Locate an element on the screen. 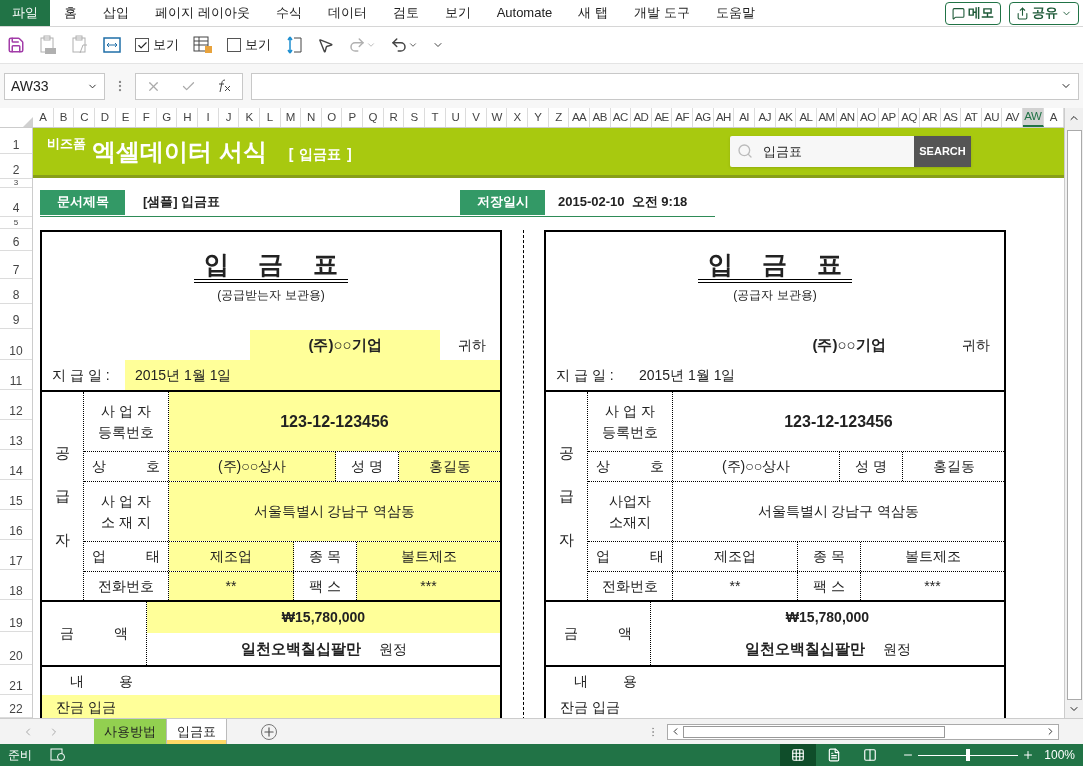 The height and width of the screenshot is (766, 1083). sheet-tab: 사용방법 is located at coordinates (130, 731).